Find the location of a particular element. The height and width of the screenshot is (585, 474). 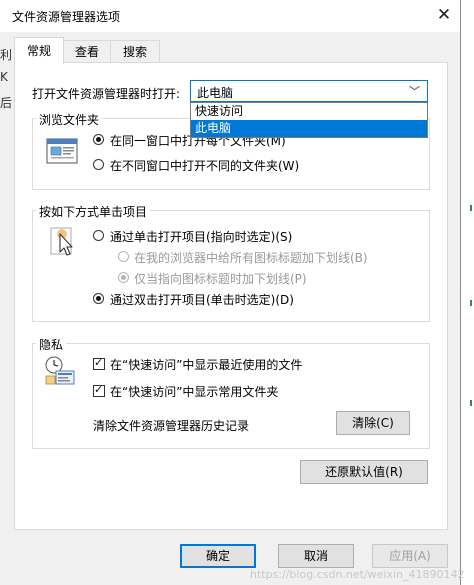

double-click-radio is located at coordinates (98, 298).